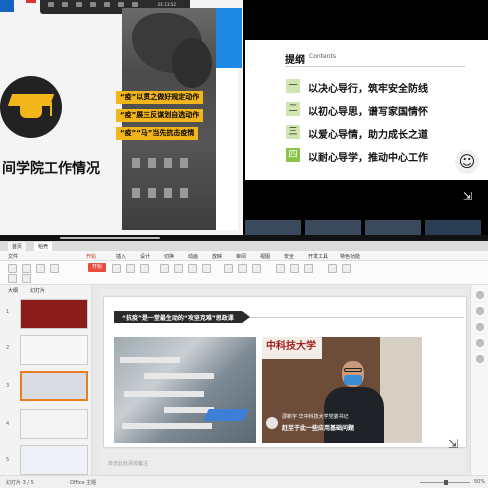  What do you see at coordinates (294, 268) in the screenshot?
I see `arrange-icon` at bounding box center [294, 268].